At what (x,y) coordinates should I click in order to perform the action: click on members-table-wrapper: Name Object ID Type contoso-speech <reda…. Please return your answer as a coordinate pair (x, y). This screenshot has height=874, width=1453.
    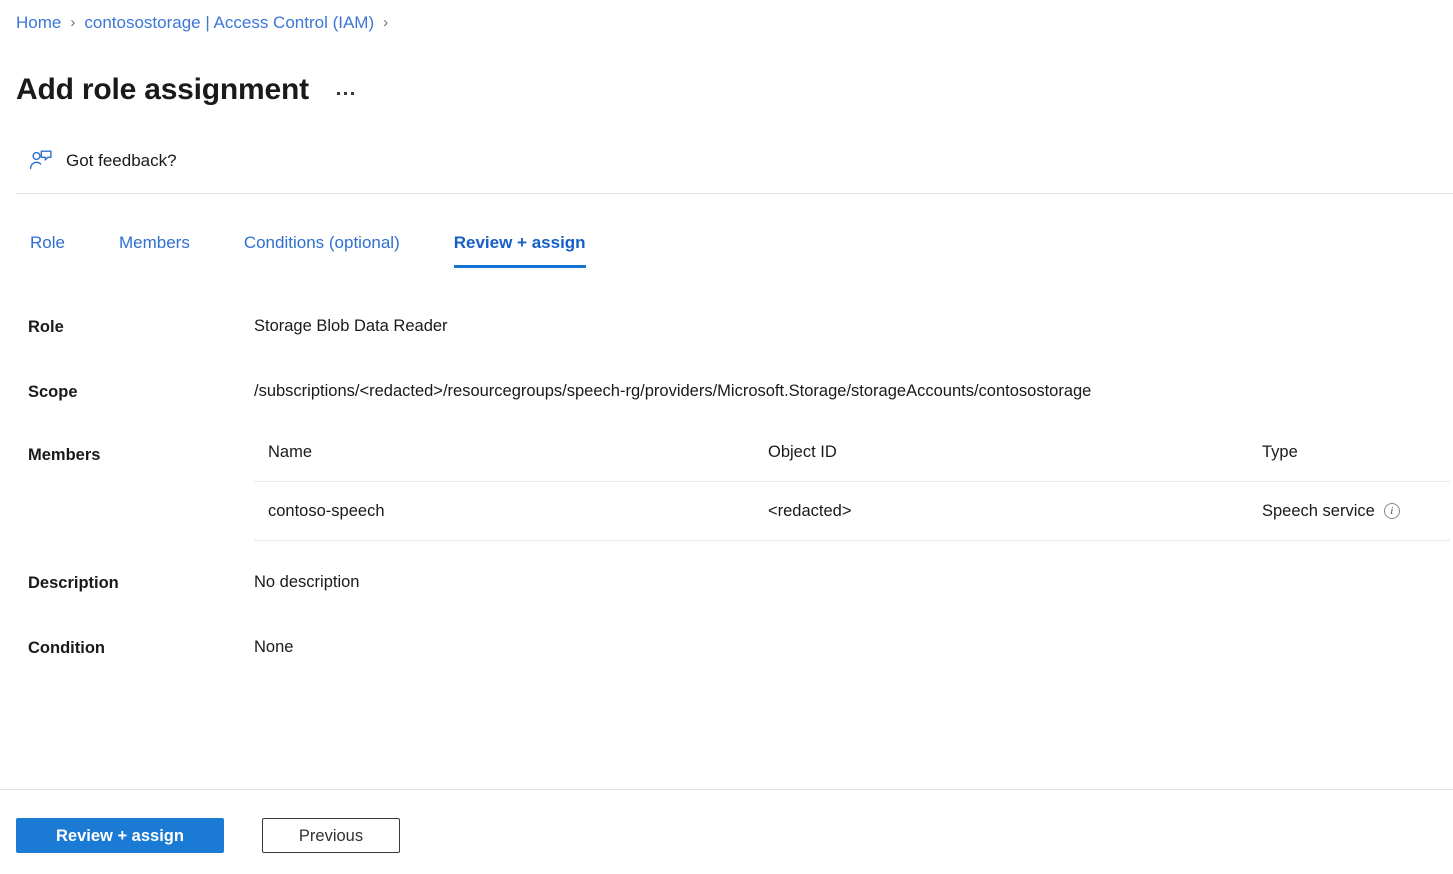
    Looking at the image, I should click on (852, 491).